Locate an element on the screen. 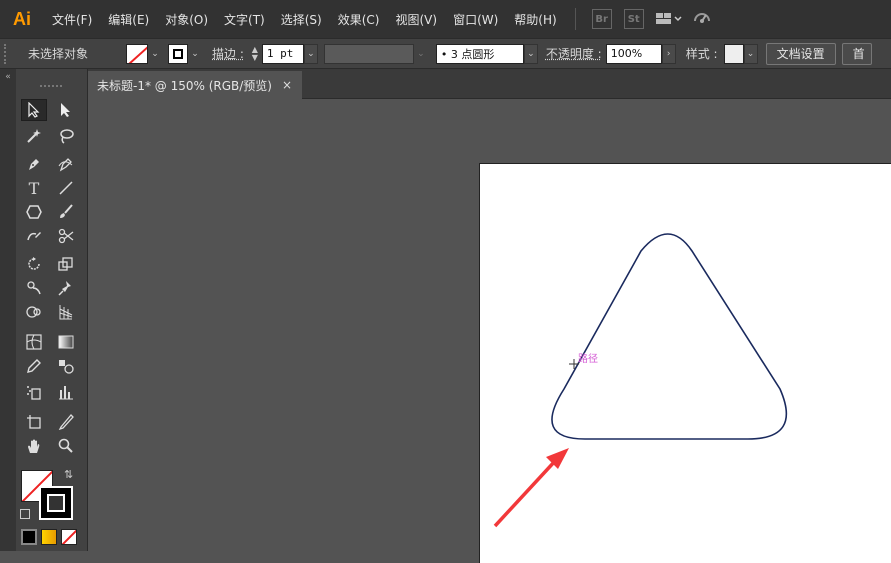 This screenshot has width=891, height=563. zoom-tool-icon is located at coordinates (66, 446).